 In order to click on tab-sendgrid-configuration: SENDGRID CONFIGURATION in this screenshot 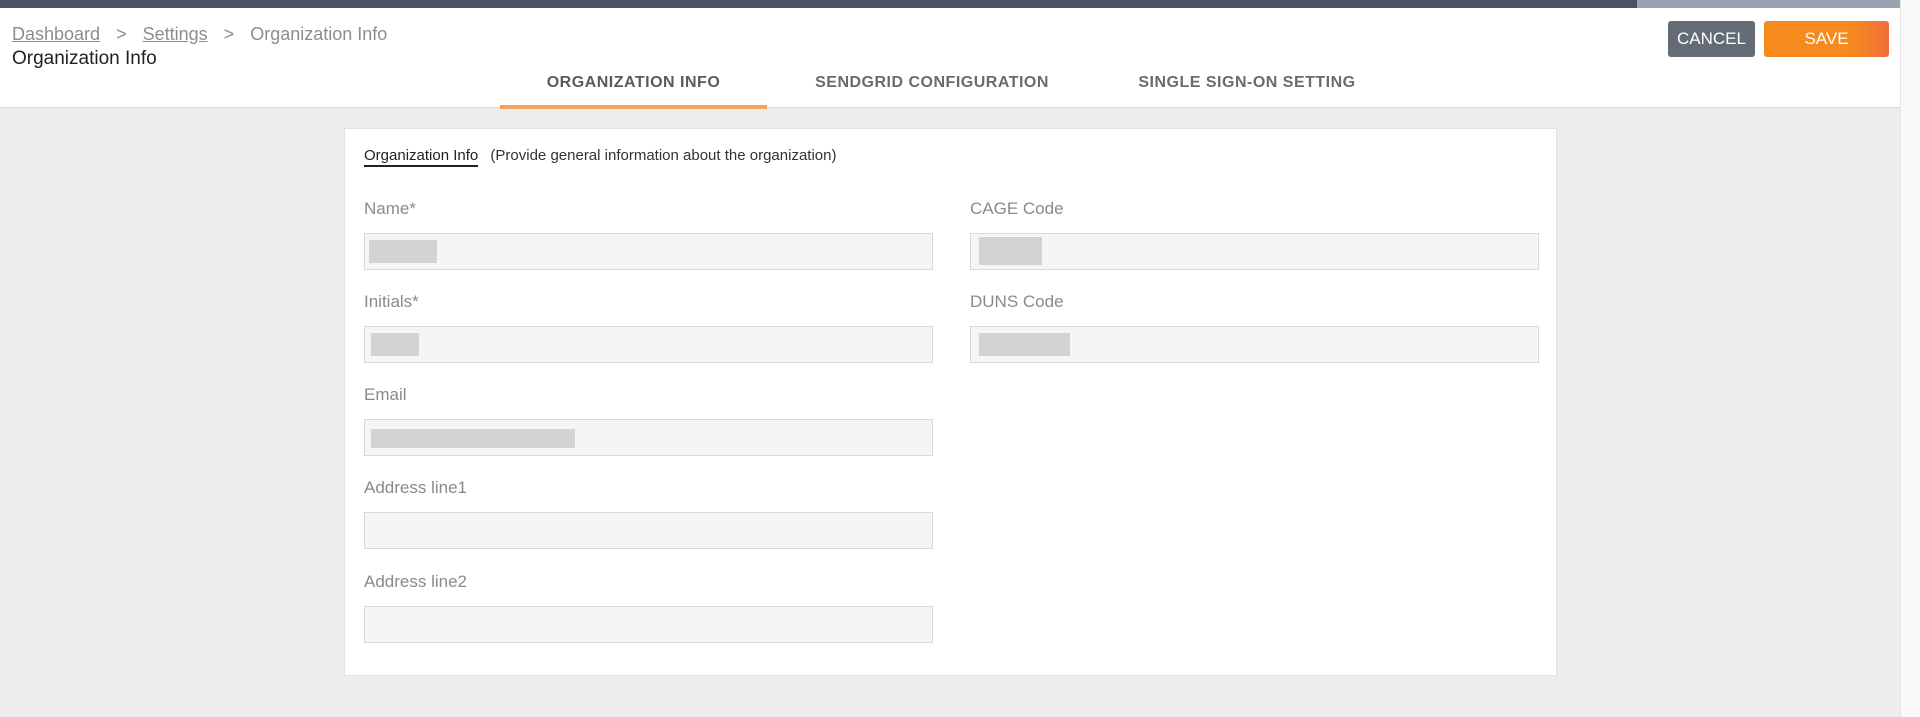, I will do `click(932, 88)`.